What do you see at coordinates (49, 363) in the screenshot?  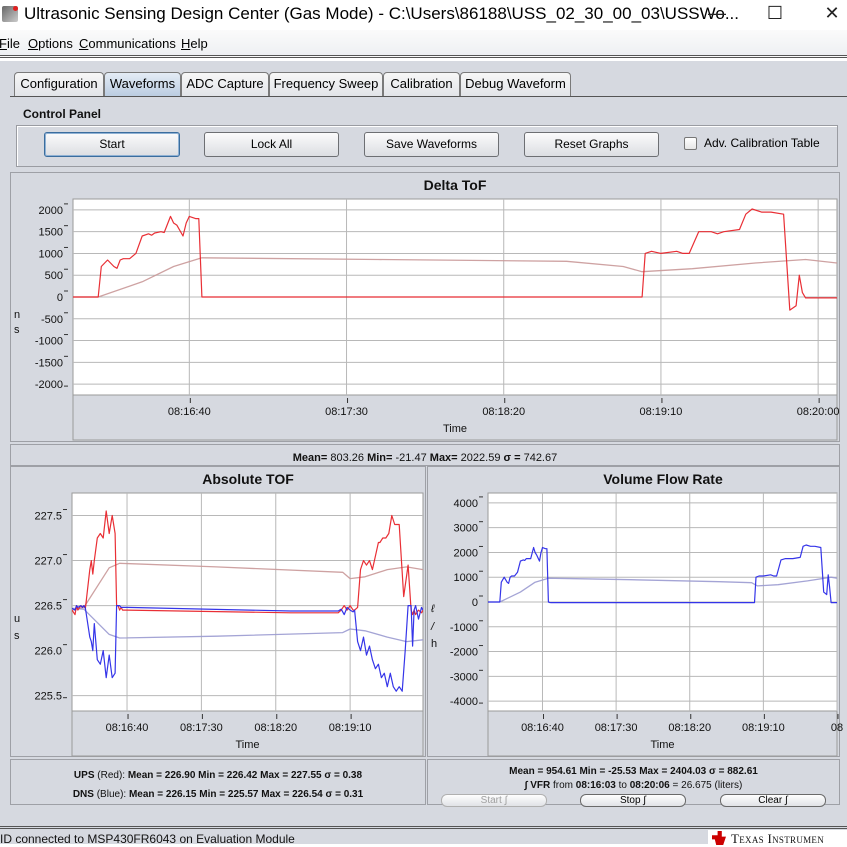 I see `y-tick-label: -1500` at bounding box center [49, 363].